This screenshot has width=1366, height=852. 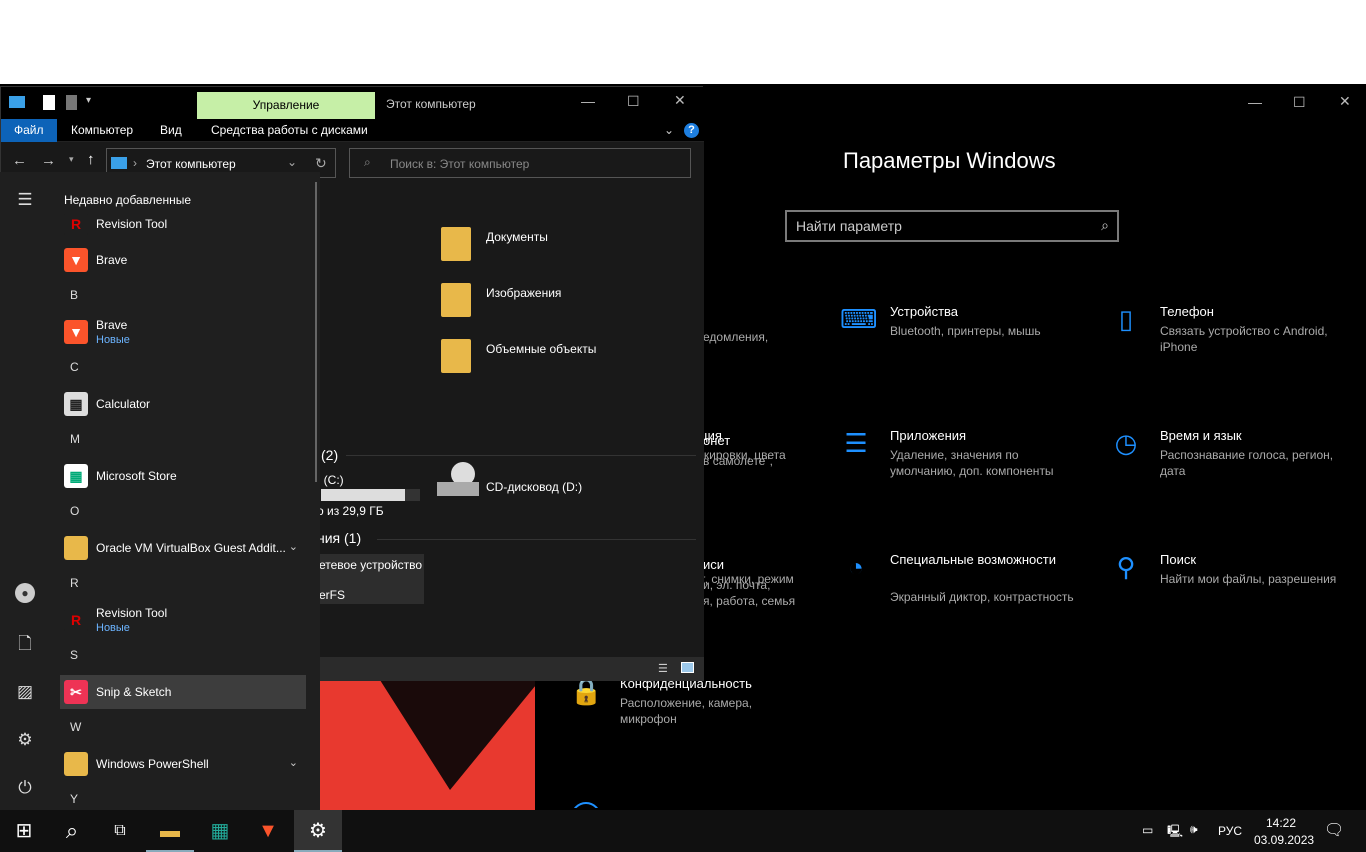 I want to click on drive-c-label: : (C:), so click(x=330, y=480).